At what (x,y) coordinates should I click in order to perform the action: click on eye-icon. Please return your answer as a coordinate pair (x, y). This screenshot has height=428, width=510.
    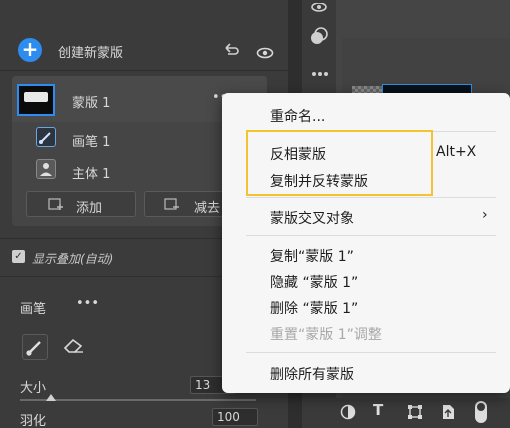
    Looking at the image, I should click on (319, 6).